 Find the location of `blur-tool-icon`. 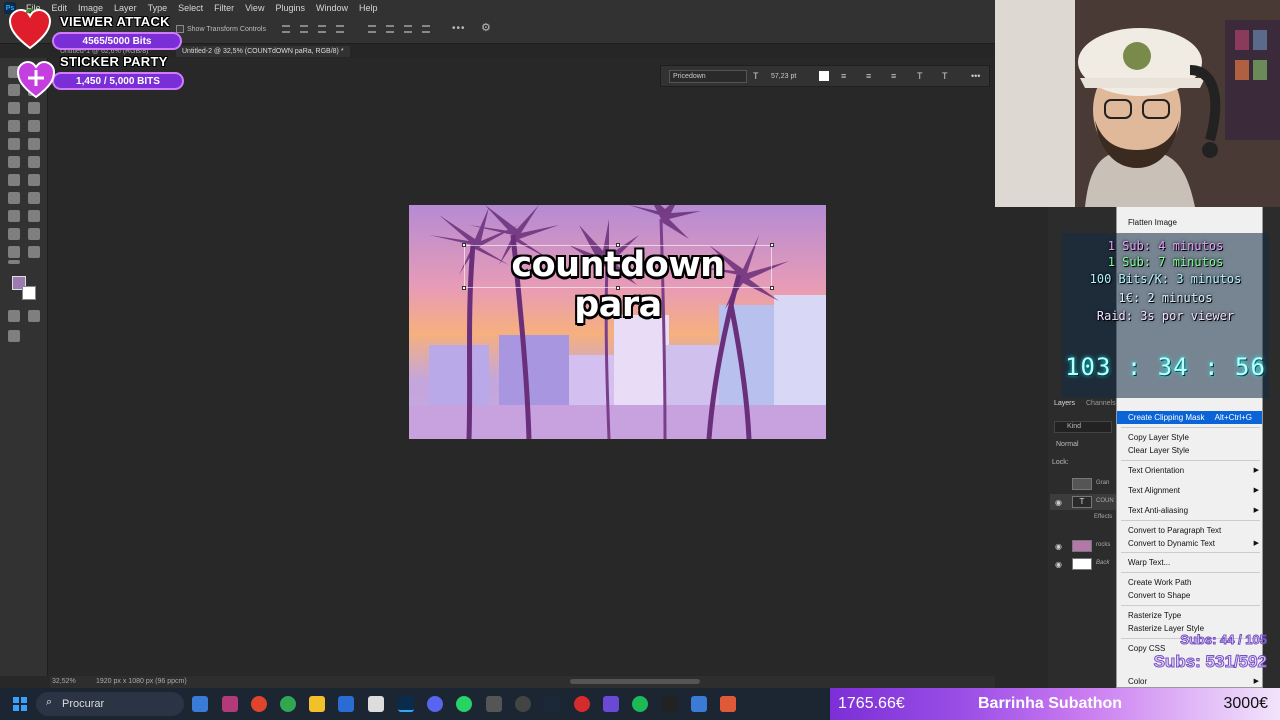

blur-tool-icon is located at coordinates (34, 180).